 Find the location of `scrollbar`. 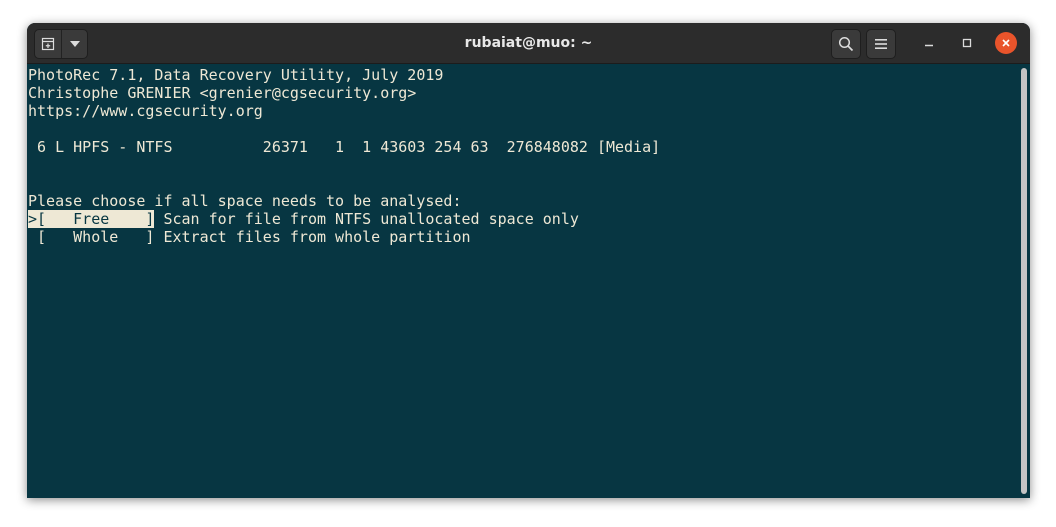

scrollbar is located at coordinates (1024, 281).